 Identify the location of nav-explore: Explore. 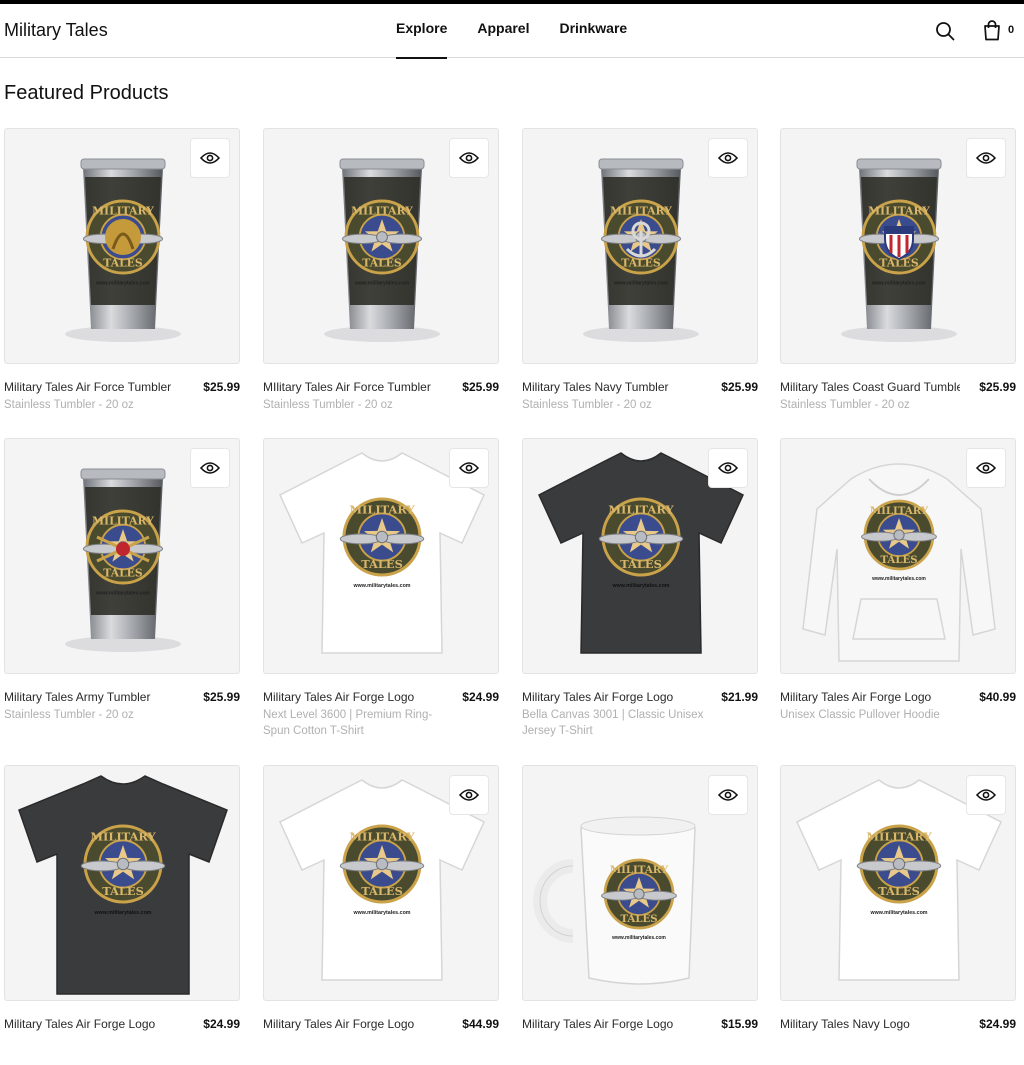
(422, 31).